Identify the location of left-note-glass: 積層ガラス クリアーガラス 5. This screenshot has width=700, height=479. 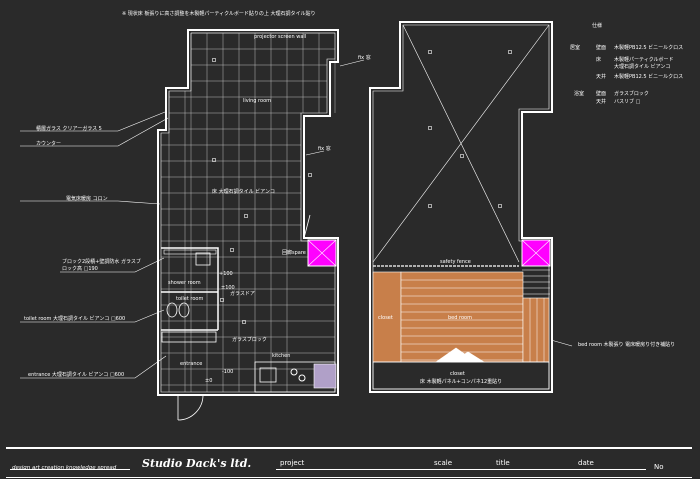
(69, 129).